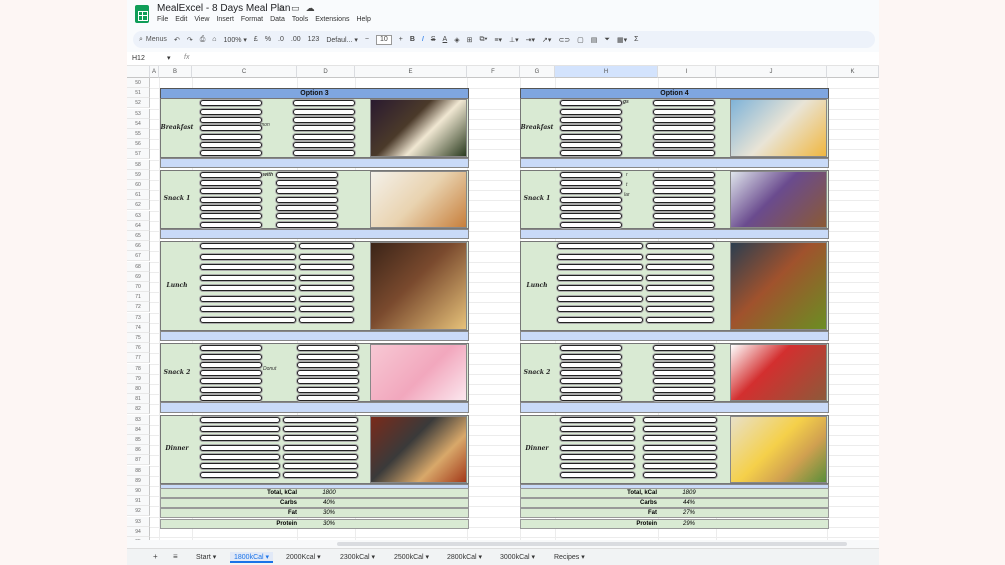  What do you see at coordinates (853, 72) in the screenshot?
I see `column-header-k: K` at bounding box center [853, 72].